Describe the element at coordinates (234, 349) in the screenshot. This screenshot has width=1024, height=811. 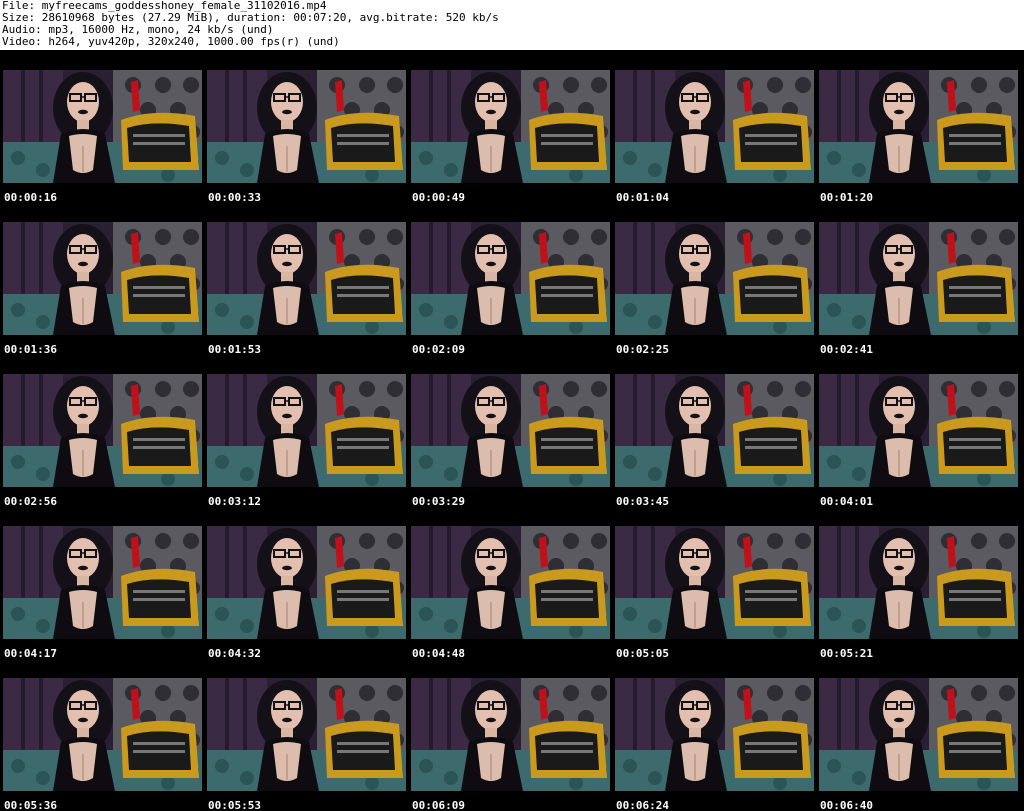
I see `frame-timestamp: 00:01:53` at that location.